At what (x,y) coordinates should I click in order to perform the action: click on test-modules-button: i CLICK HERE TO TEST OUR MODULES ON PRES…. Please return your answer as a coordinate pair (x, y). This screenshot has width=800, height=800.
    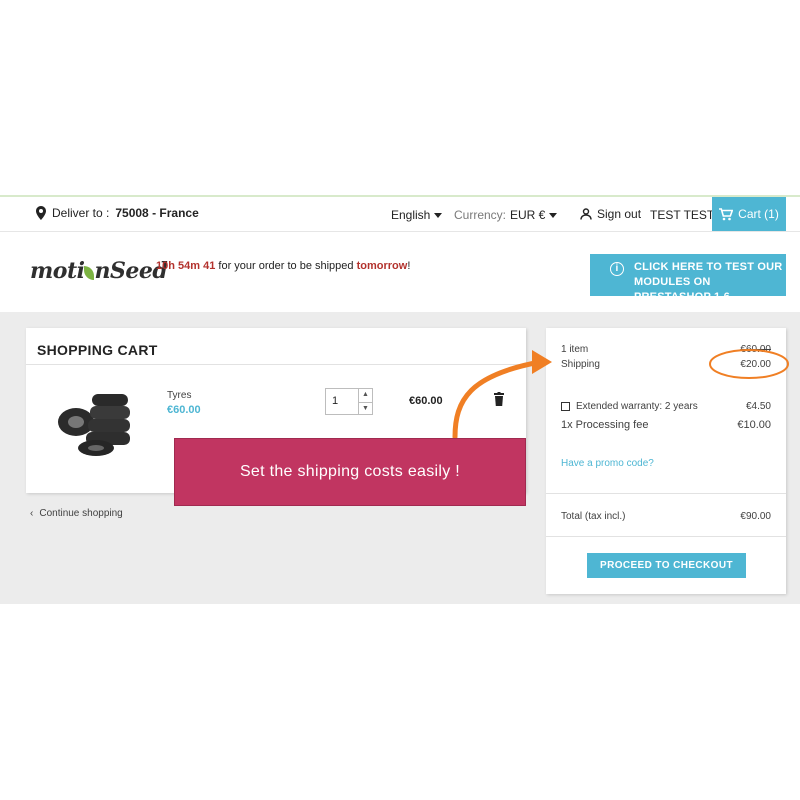
    Looking at the image, I should click on (688, 278).